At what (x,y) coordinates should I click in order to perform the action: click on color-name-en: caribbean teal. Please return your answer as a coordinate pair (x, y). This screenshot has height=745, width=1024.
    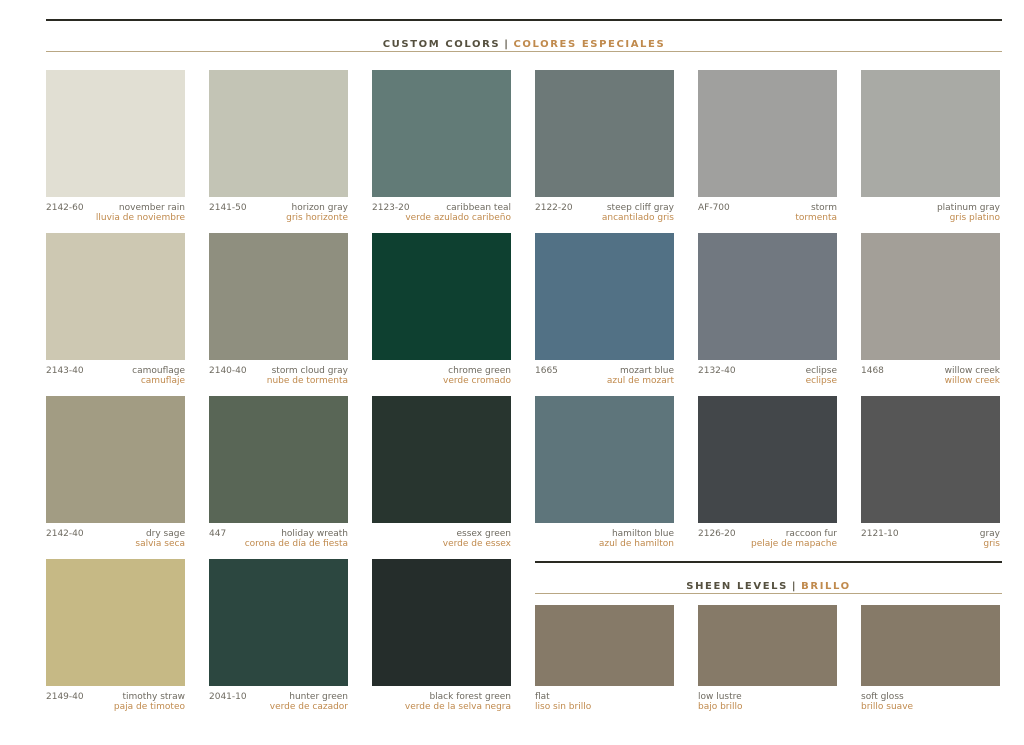
    Looking at the image, I should click on (478, 208).